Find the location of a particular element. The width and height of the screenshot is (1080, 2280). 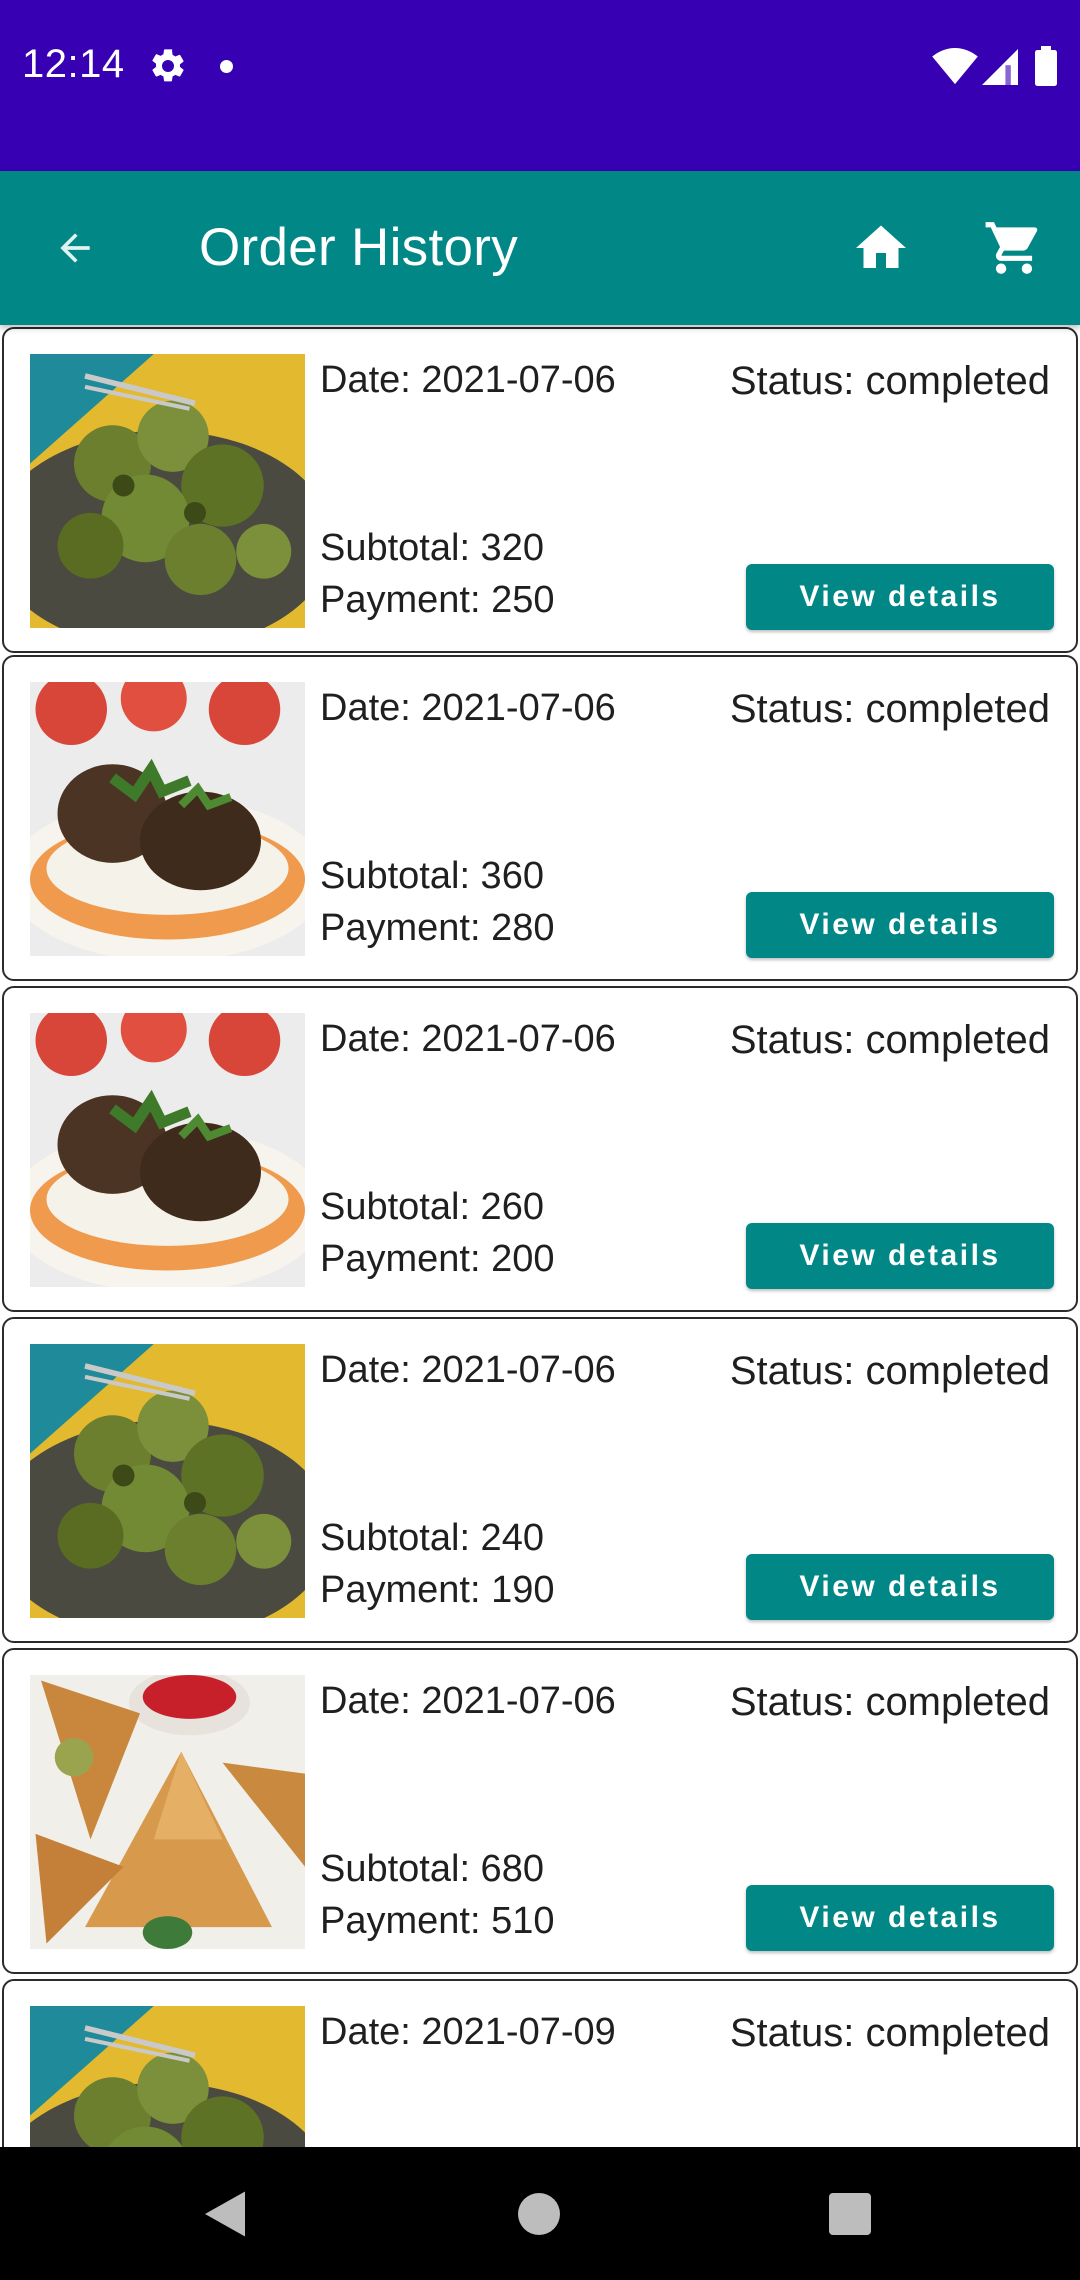

system-nav-bar is located at coordinates (540, 2213).